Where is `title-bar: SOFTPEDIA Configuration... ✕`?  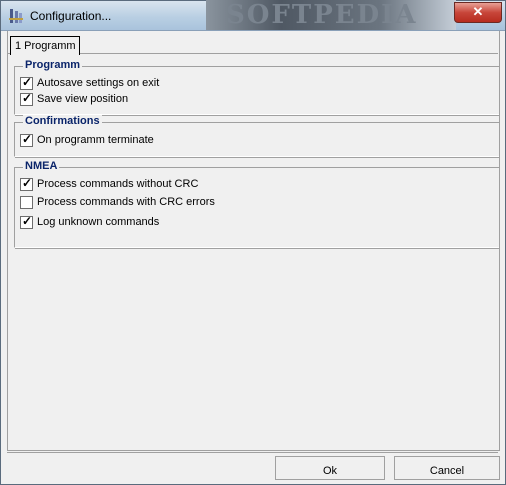 title-bar: SOFTPEDIA Configuration... ✕ is located at coordinates (253, 15).